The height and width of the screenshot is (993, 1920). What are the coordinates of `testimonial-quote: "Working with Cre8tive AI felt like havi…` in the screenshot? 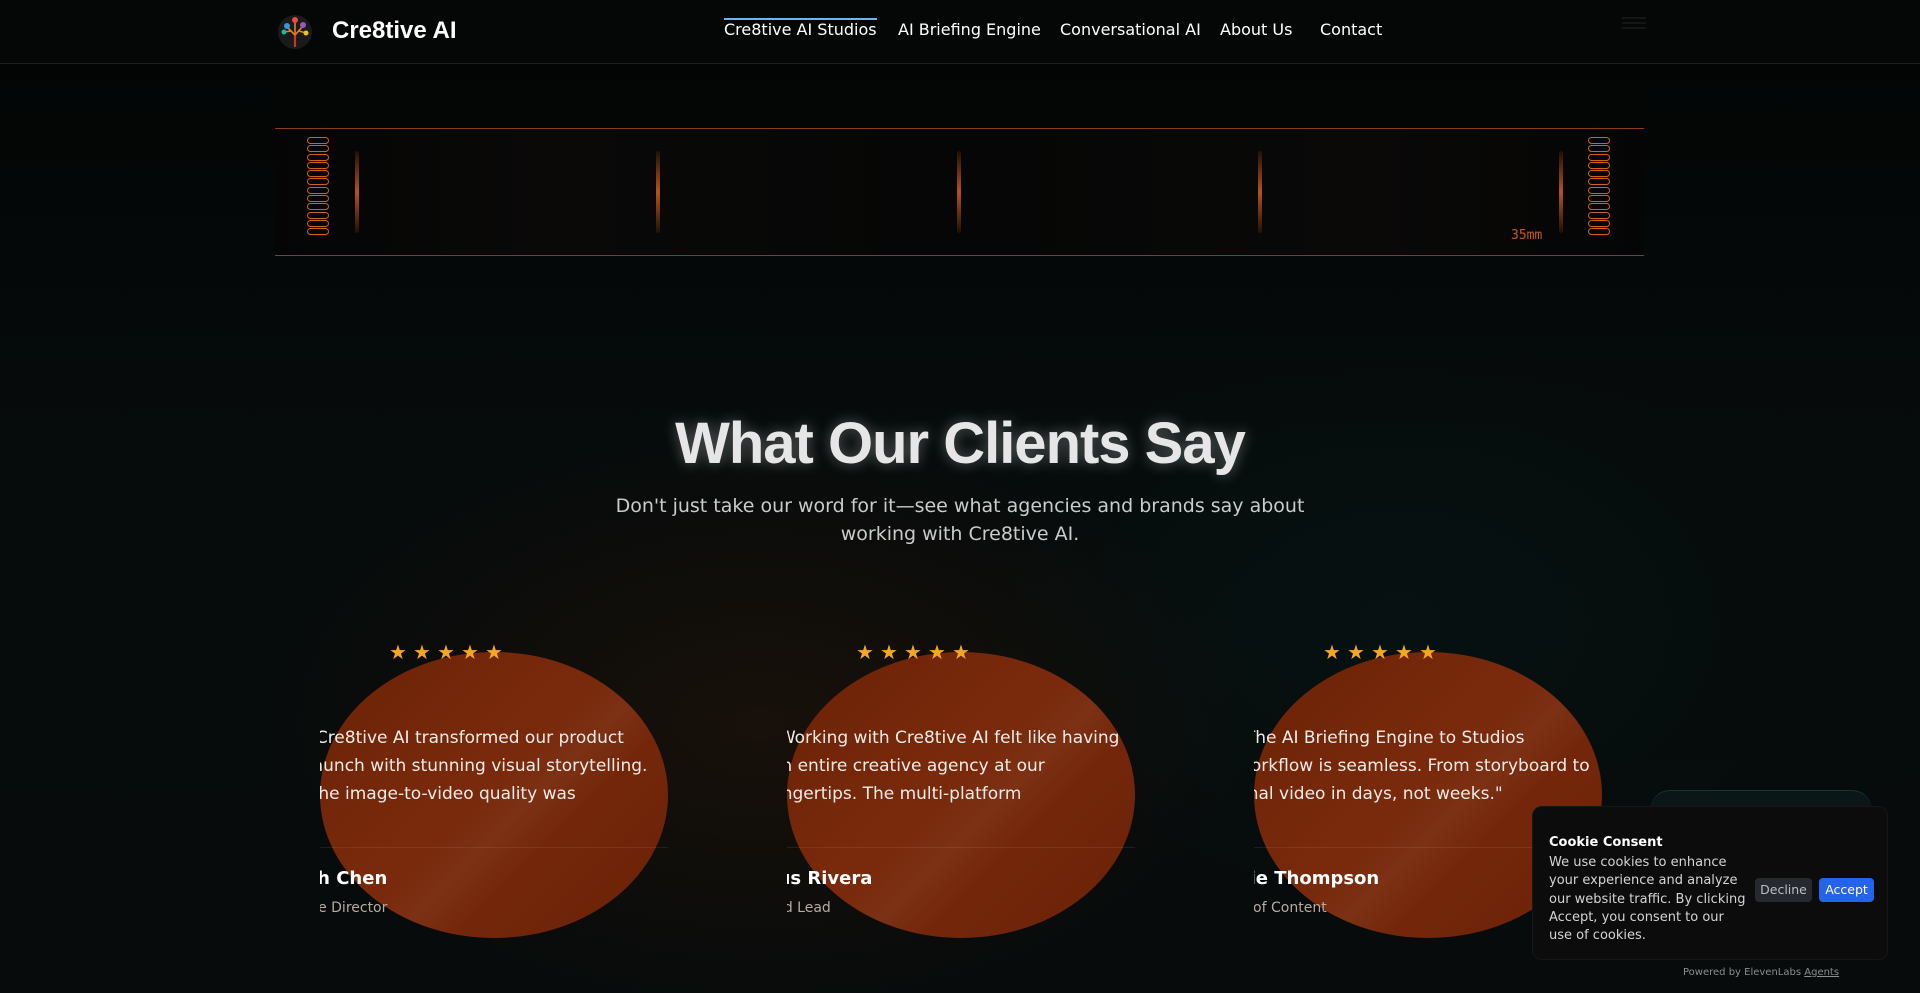 It's located at (953, 771).